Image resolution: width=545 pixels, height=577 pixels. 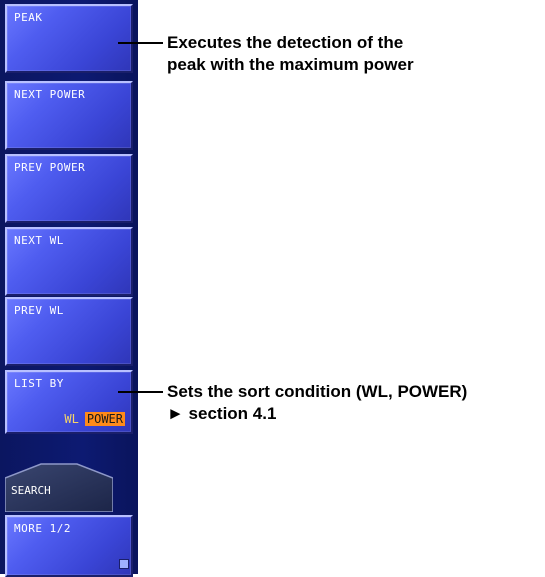 What do you see at coordinates (69, 115) in the screenshot?
I see `next-power-softkey: NEXT POWER` at bounding box center [69, 115].